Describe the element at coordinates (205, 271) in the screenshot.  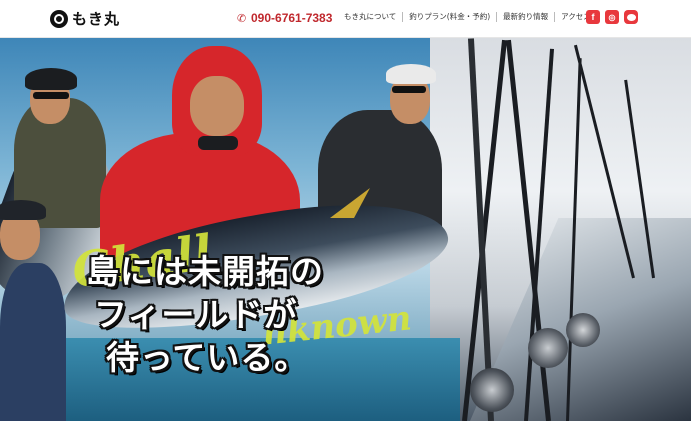
I see `headline-line-1: 島には未開拓の` at that location.